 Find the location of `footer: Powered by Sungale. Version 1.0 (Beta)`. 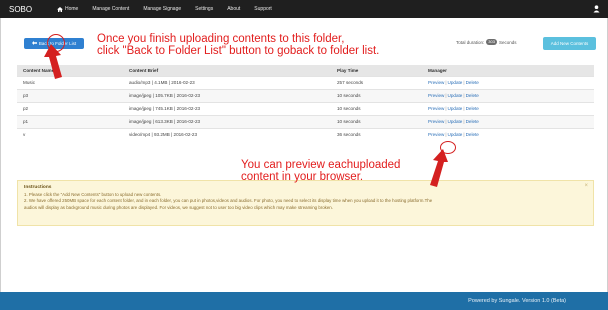

footer: Powered by Sungale. Version 1.0 (Beta) is located at coordinates (304, 301).